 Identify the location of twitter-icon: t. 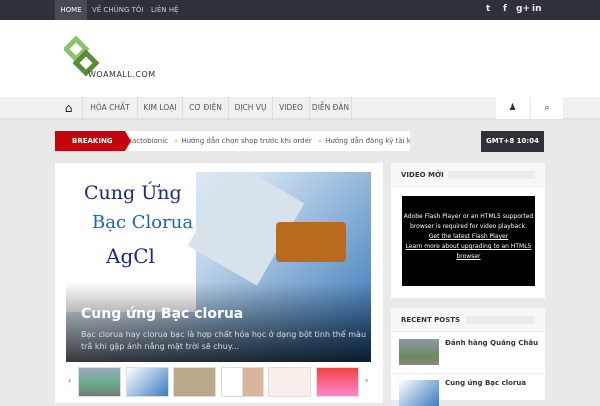
(488, 9).